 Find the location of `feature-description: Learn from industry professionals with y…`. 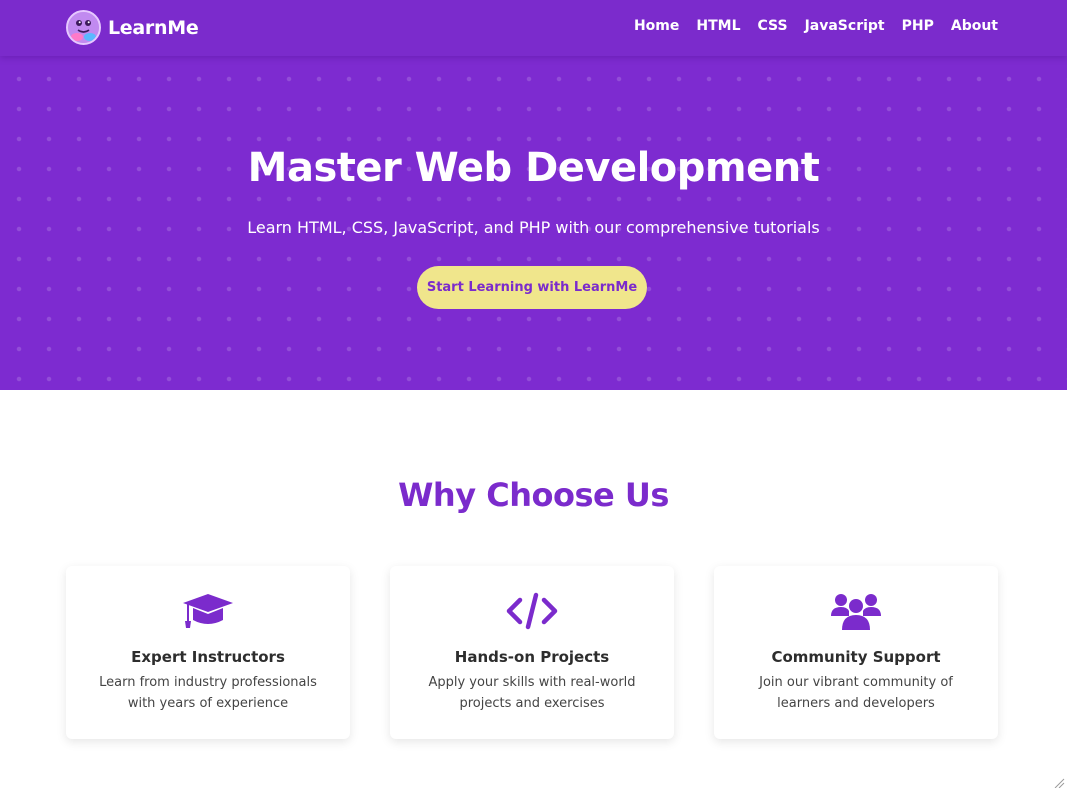

feature-description: Learn from industry professionals with y… is located at coordinates (208, 693).